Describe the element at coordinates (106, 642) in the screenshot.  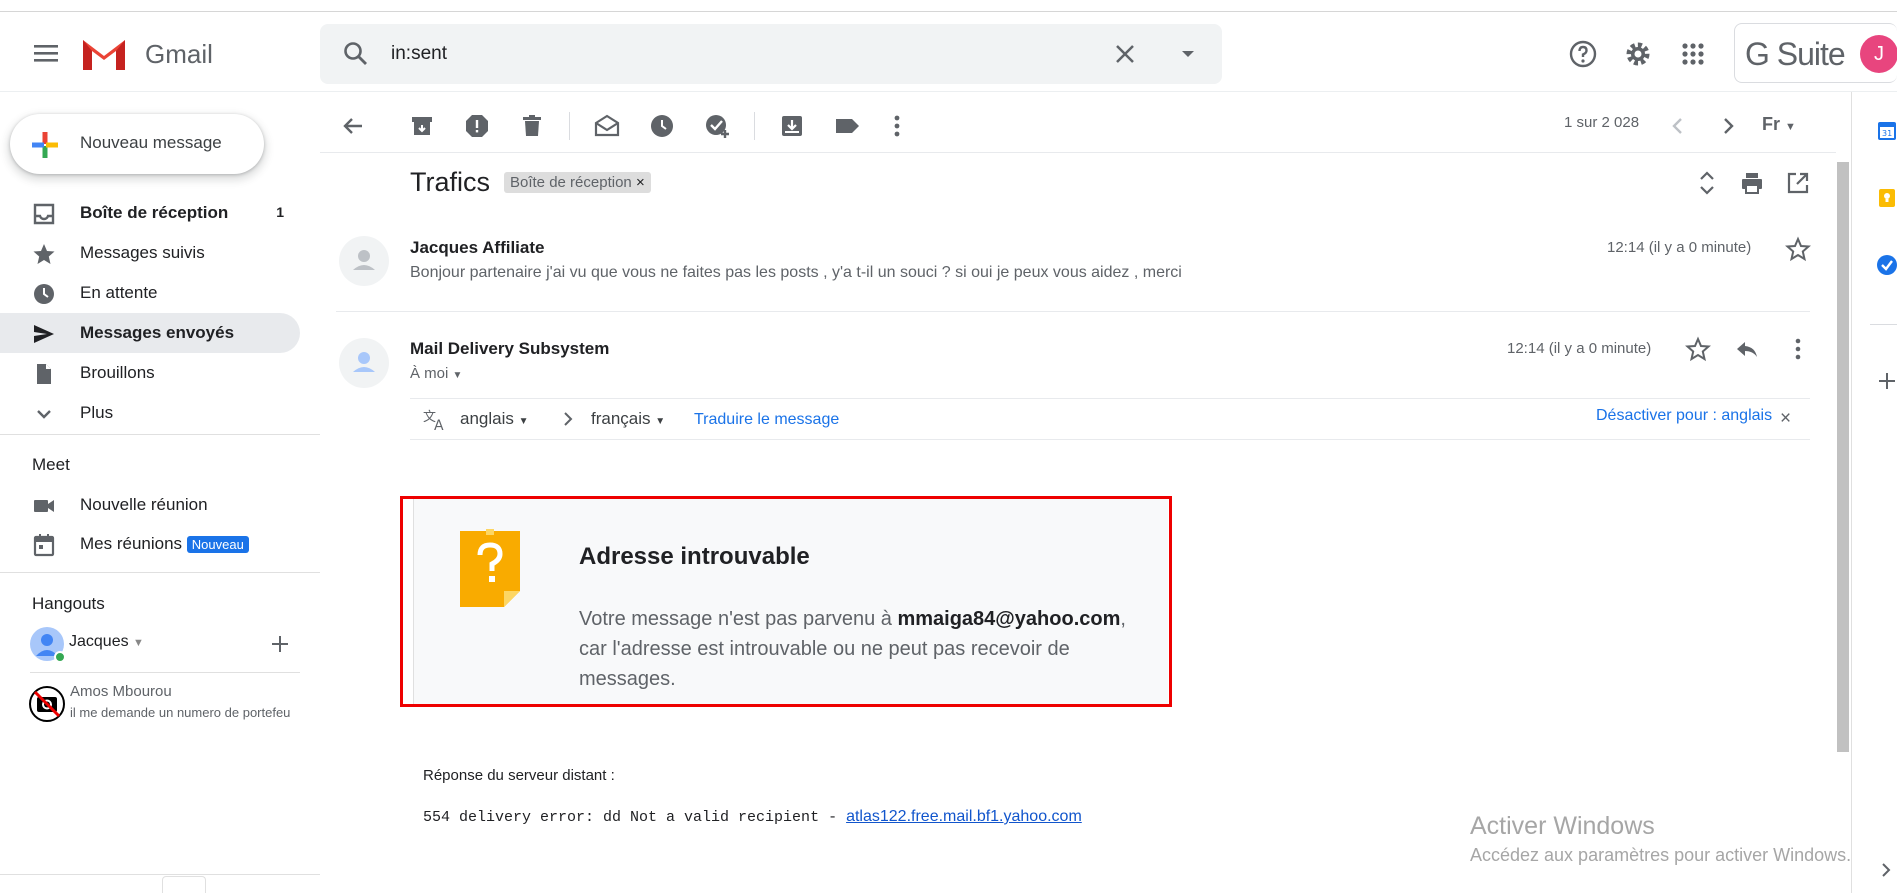
I see `hangouts-user: Jacques ▼` at that location.